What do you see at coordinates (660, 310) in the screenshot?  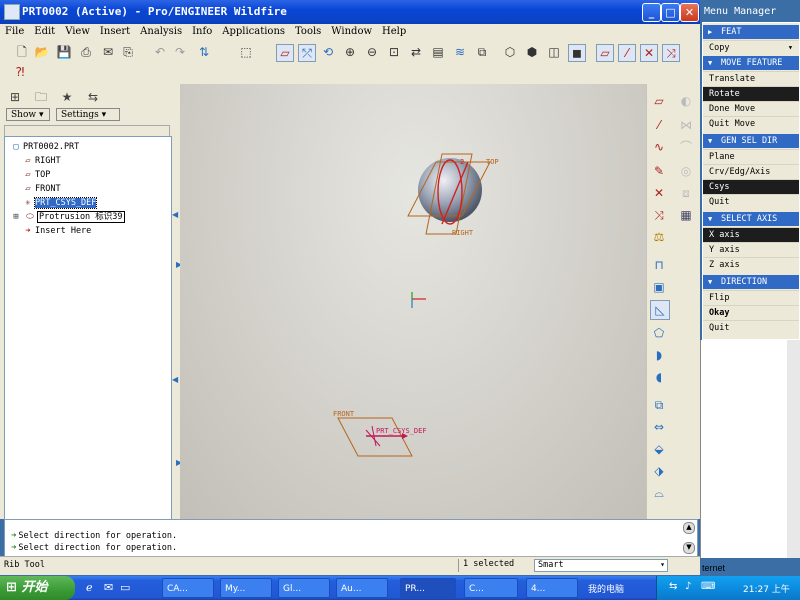 I see `rib-tool-icon: ◺` at bounding box center [660, 310].